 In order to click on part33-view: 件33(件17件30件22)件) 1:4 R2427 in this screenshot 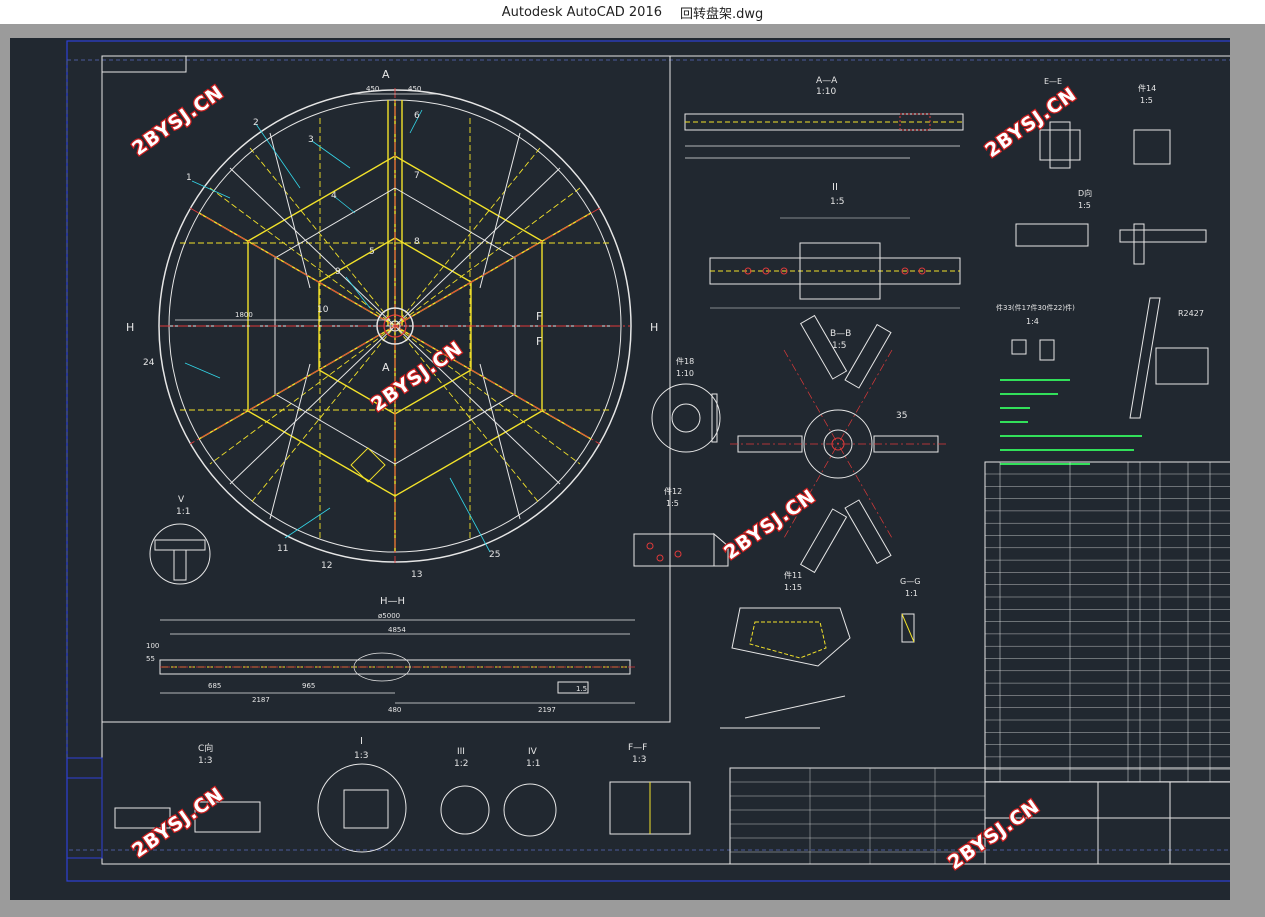, I will do `click(1102, 358)`.